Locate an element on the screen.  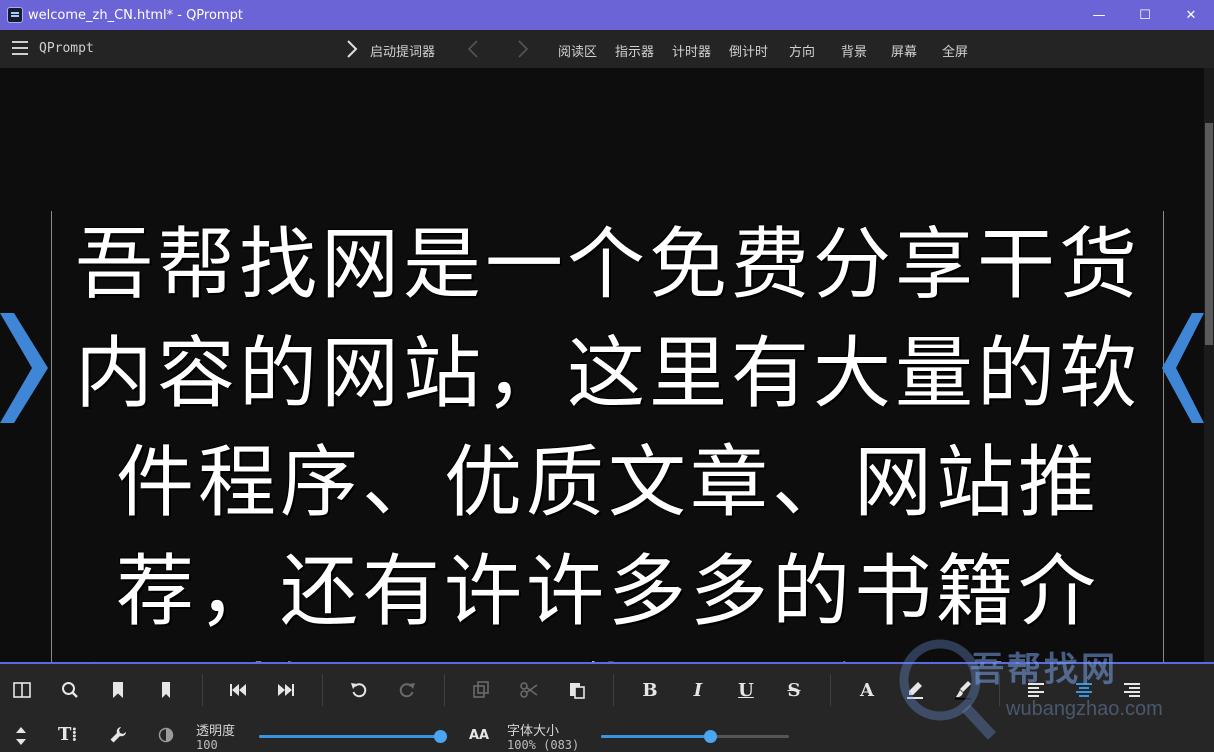
underline-icon: U is located at coordinates (746, 690).